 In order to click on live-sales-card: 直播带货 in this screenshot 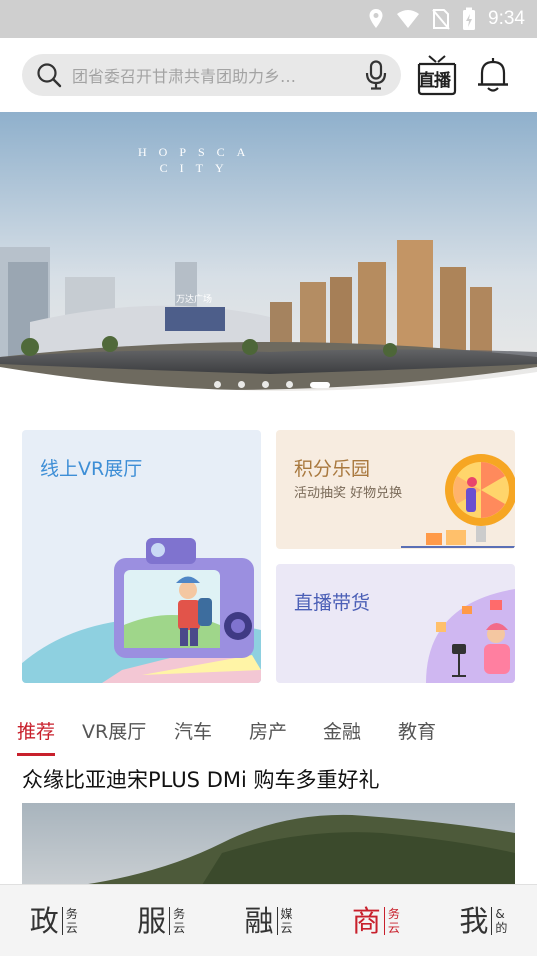, I will do `click(395, 623)`.